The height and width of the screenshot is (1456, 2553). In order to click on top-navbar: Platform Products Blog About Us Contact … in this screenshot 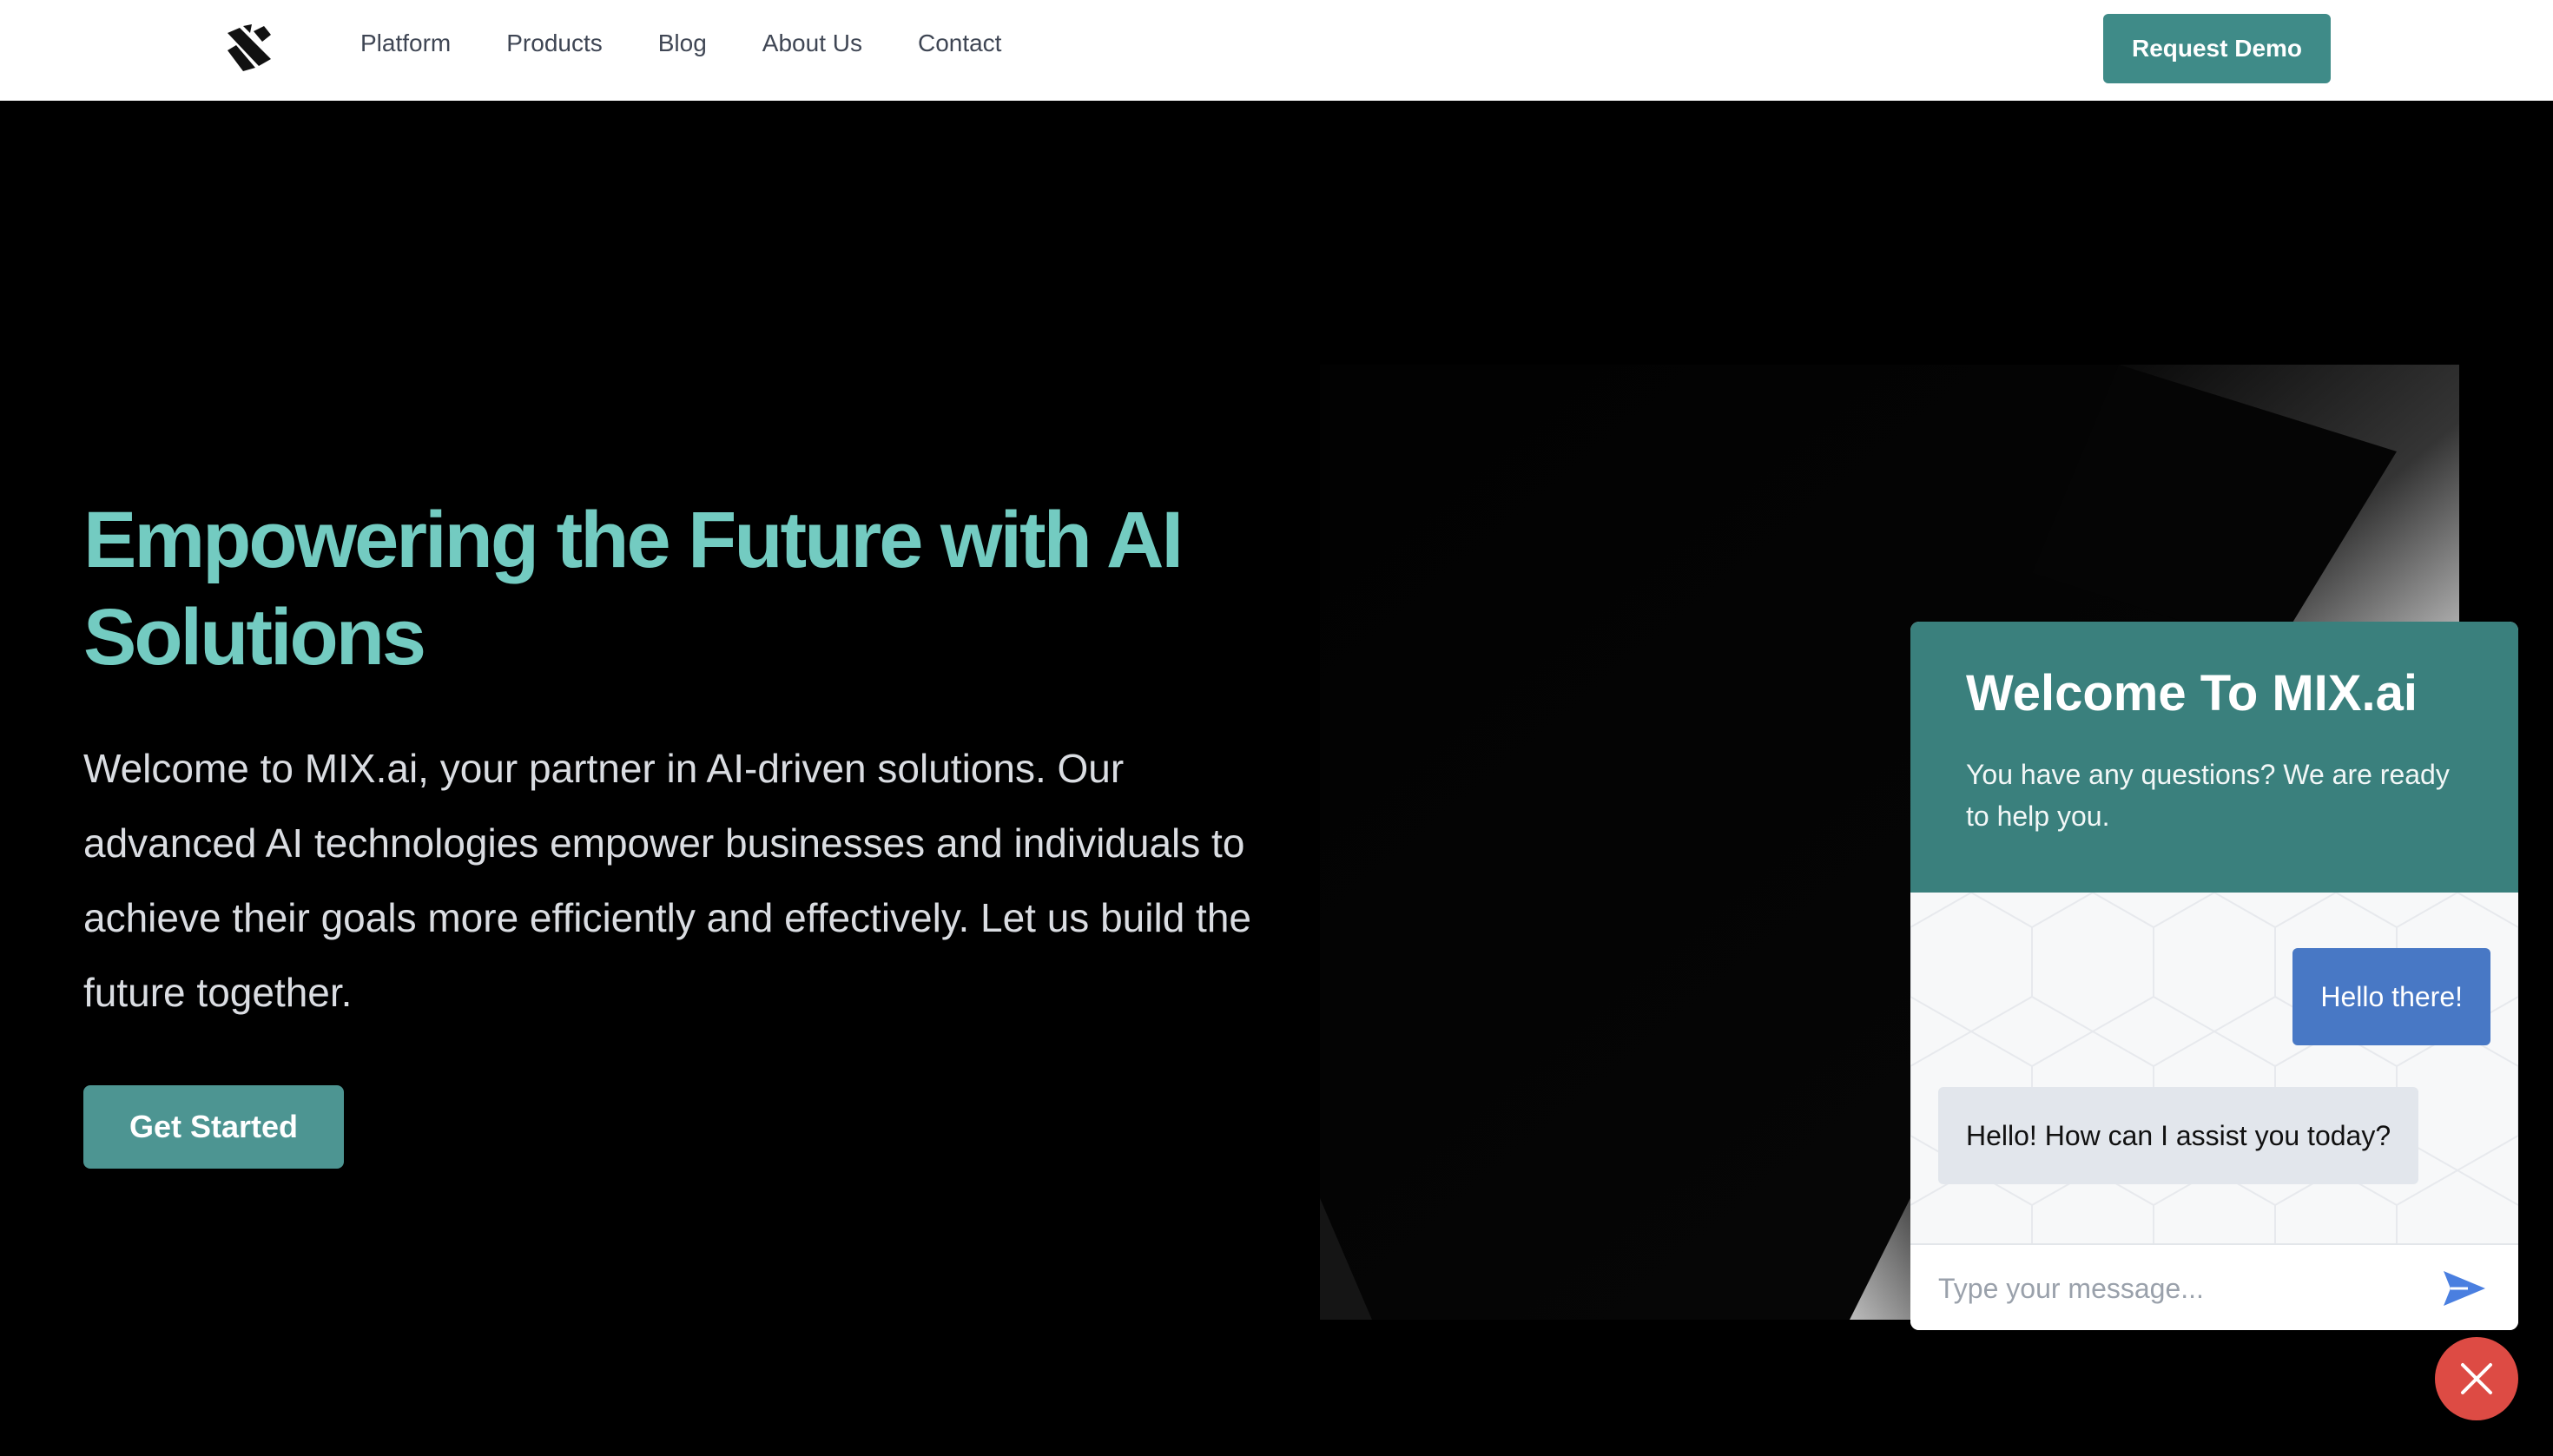, I will do `click(1276, 50)`.